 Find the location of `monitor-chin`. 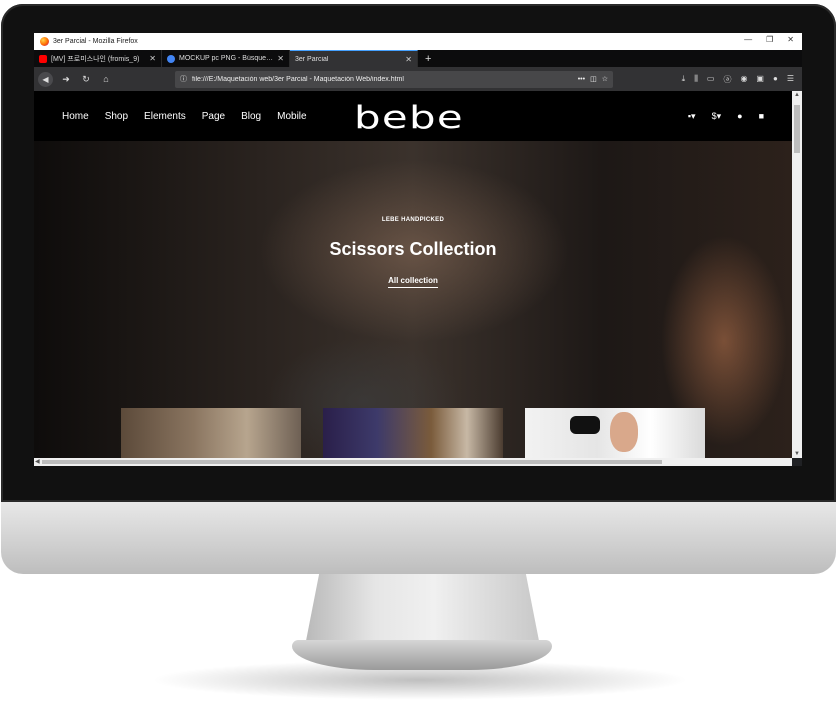

monitor-chin is located at coordinates (418, 538).